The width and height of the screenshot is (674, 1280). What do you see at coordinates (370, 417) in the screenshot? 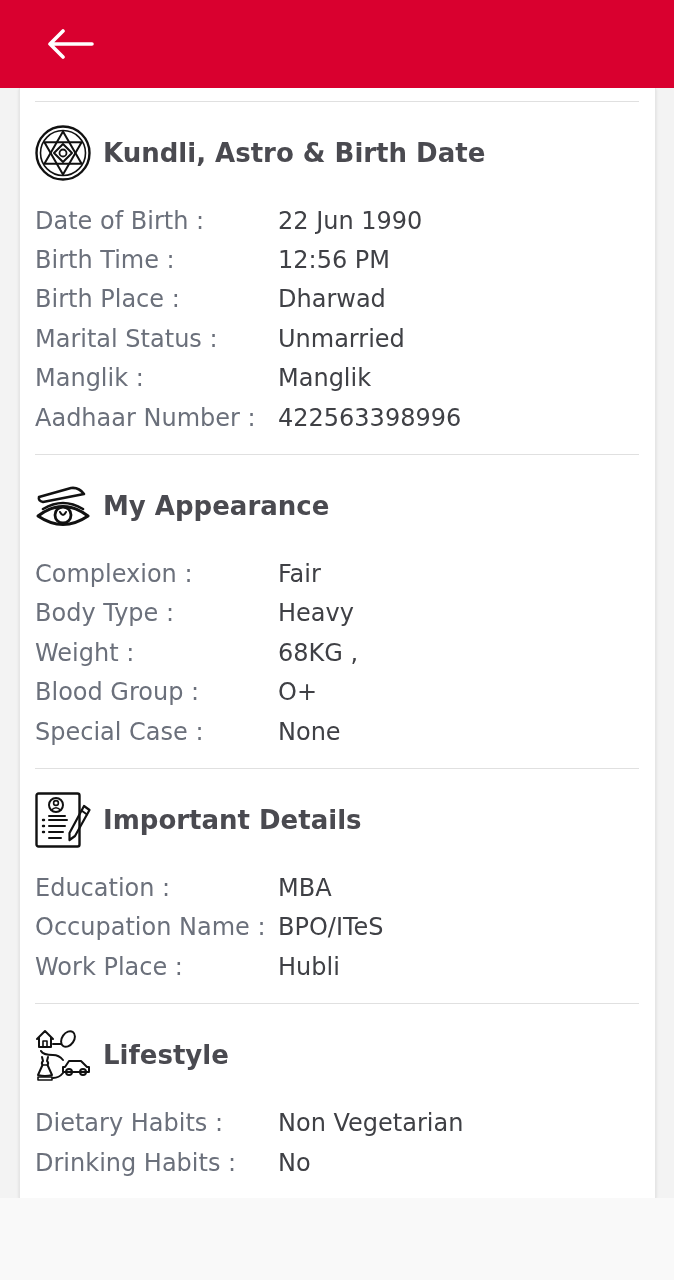
I see `field-value: 422563398996` at bounding box center [370, 417].